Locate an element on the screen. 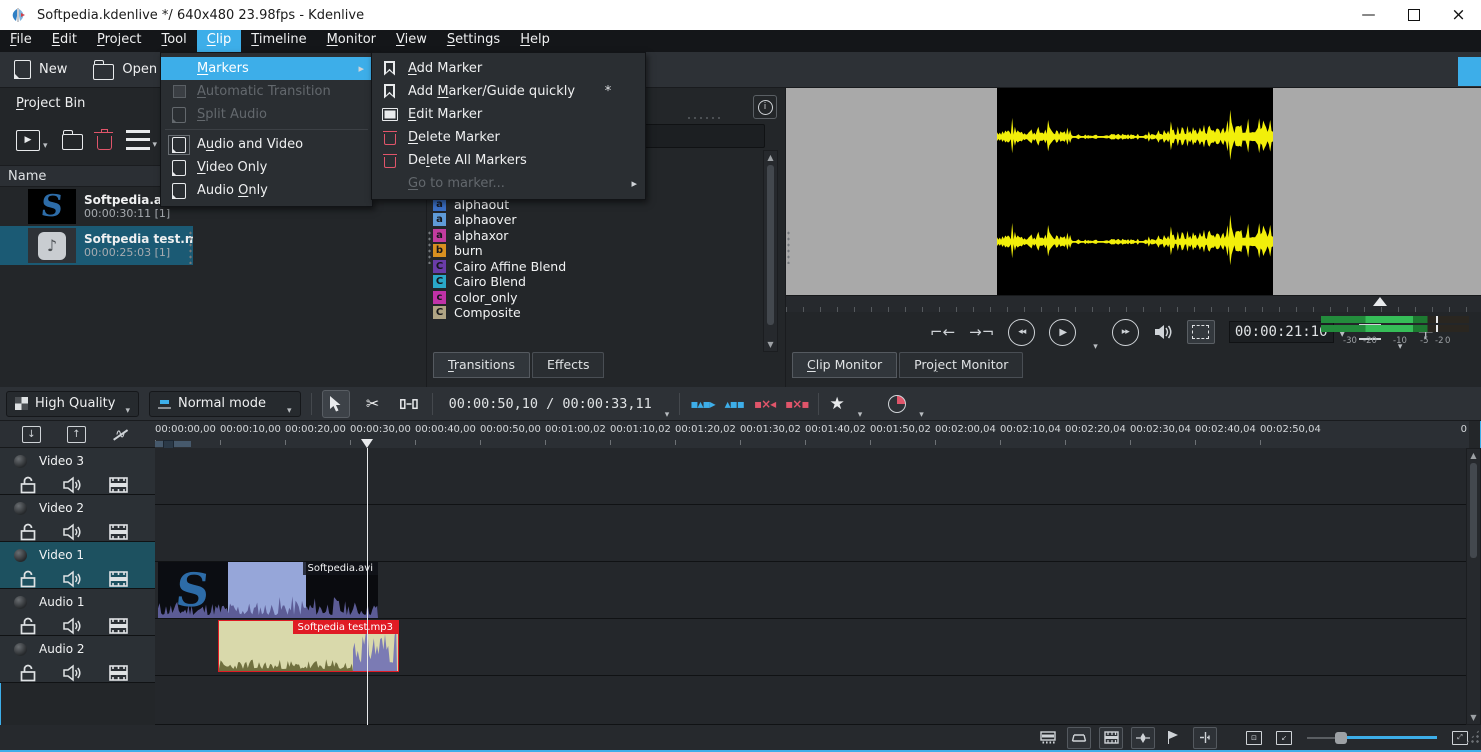 This screenshot has width=1481, height=752. extract-track-zone-icon: ↑ is located at coordinates (76, 434).